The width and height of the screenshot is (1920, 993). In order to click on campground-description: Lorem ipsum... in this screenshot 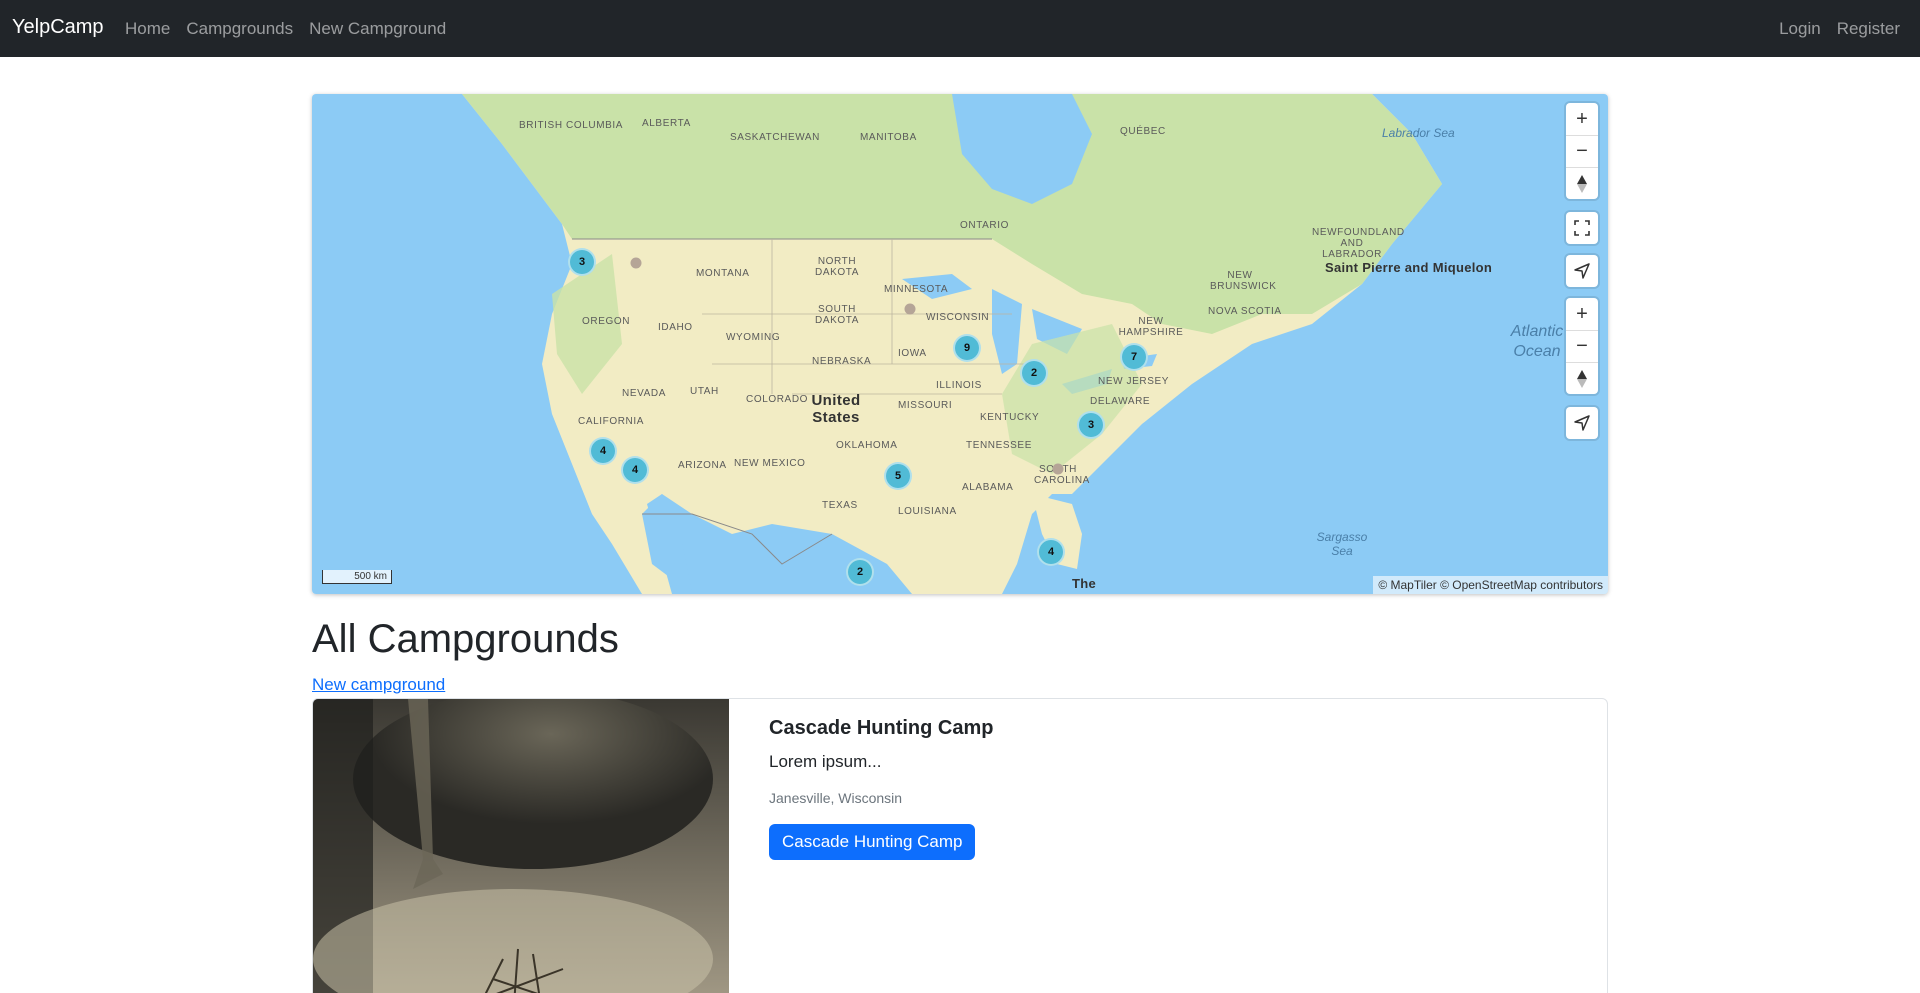, I will do `click(825, 761)`.